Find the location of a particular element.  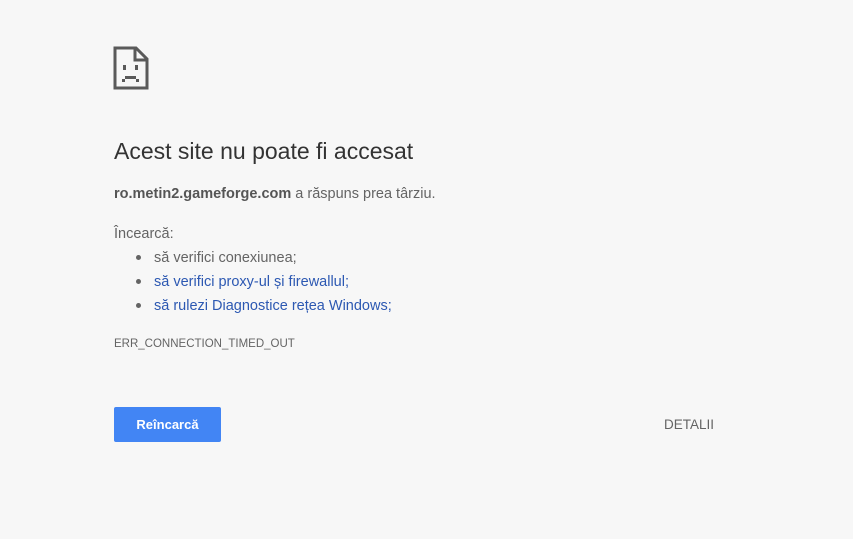

details-button: DETALII is located at coordinates (689, 424).